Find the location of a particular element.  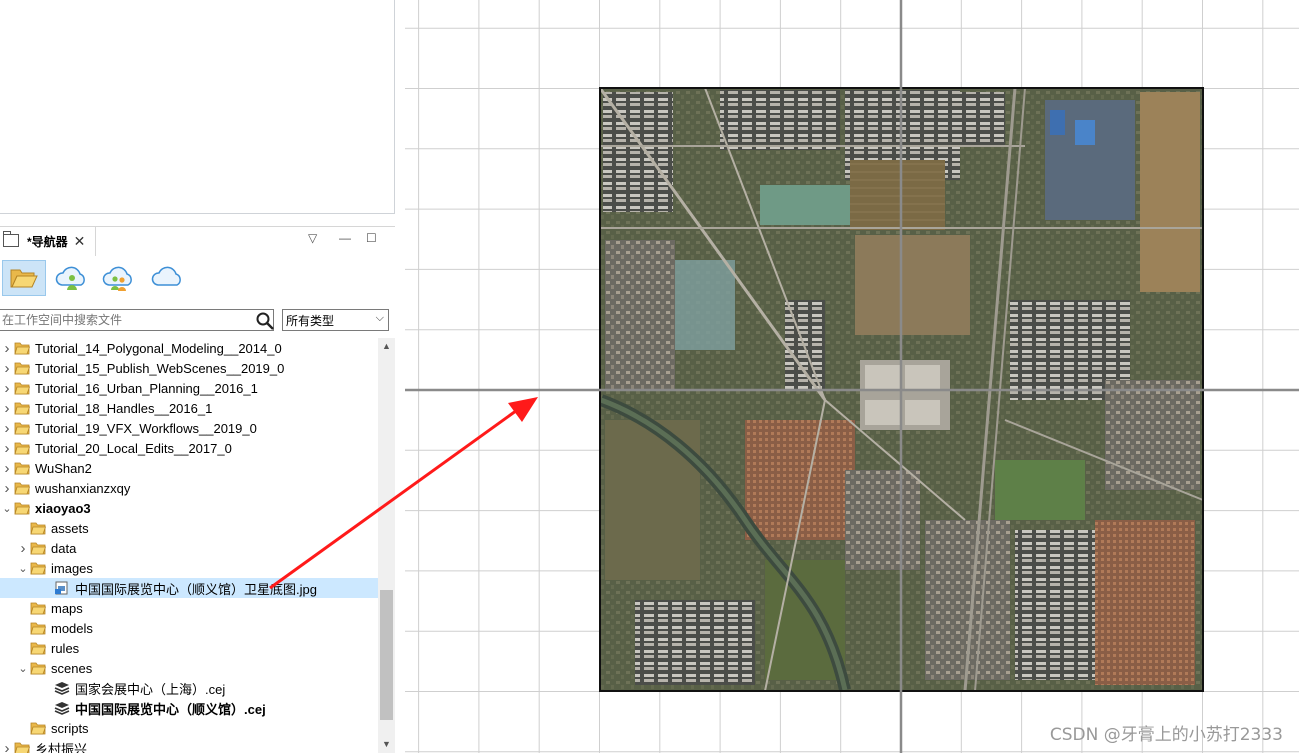

cloud-user-button is located at coordinates (72, 278).